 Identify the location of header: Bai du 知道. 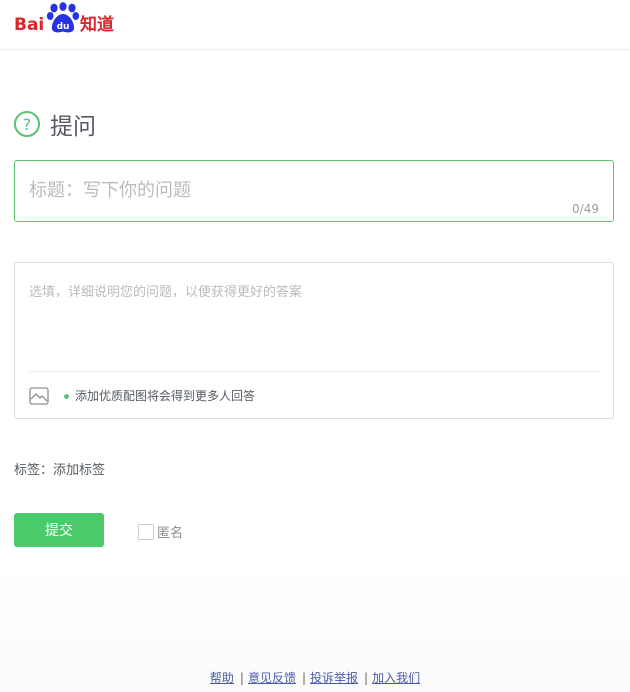
(315, 25).